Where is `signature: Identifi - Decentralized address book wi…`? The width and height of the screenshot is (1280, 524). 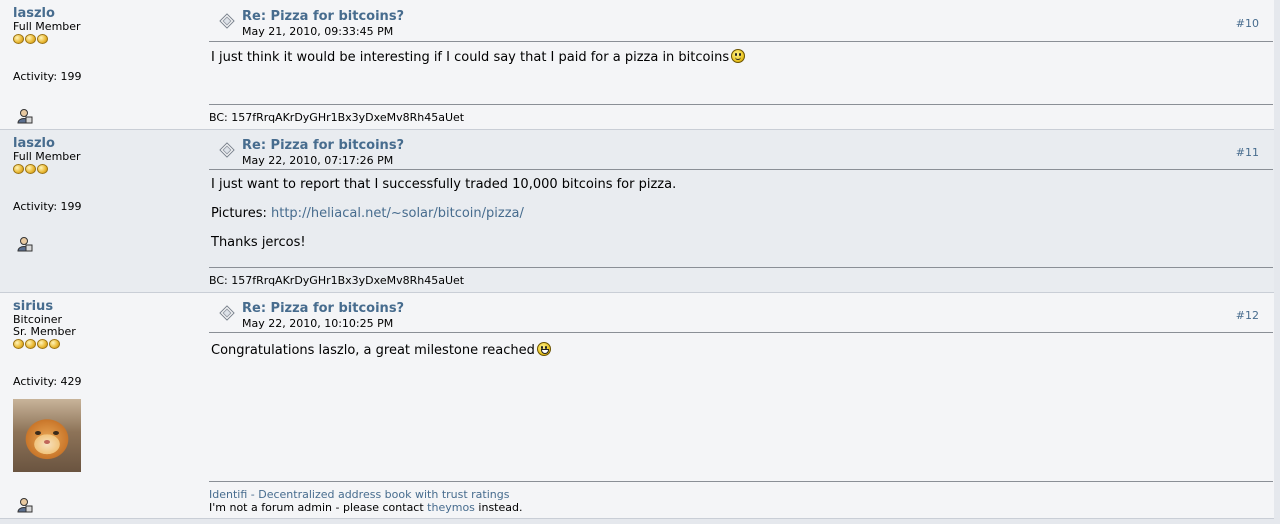 signature: Identifi - Decentralized address book wi… is located at coordinates (365, 501).